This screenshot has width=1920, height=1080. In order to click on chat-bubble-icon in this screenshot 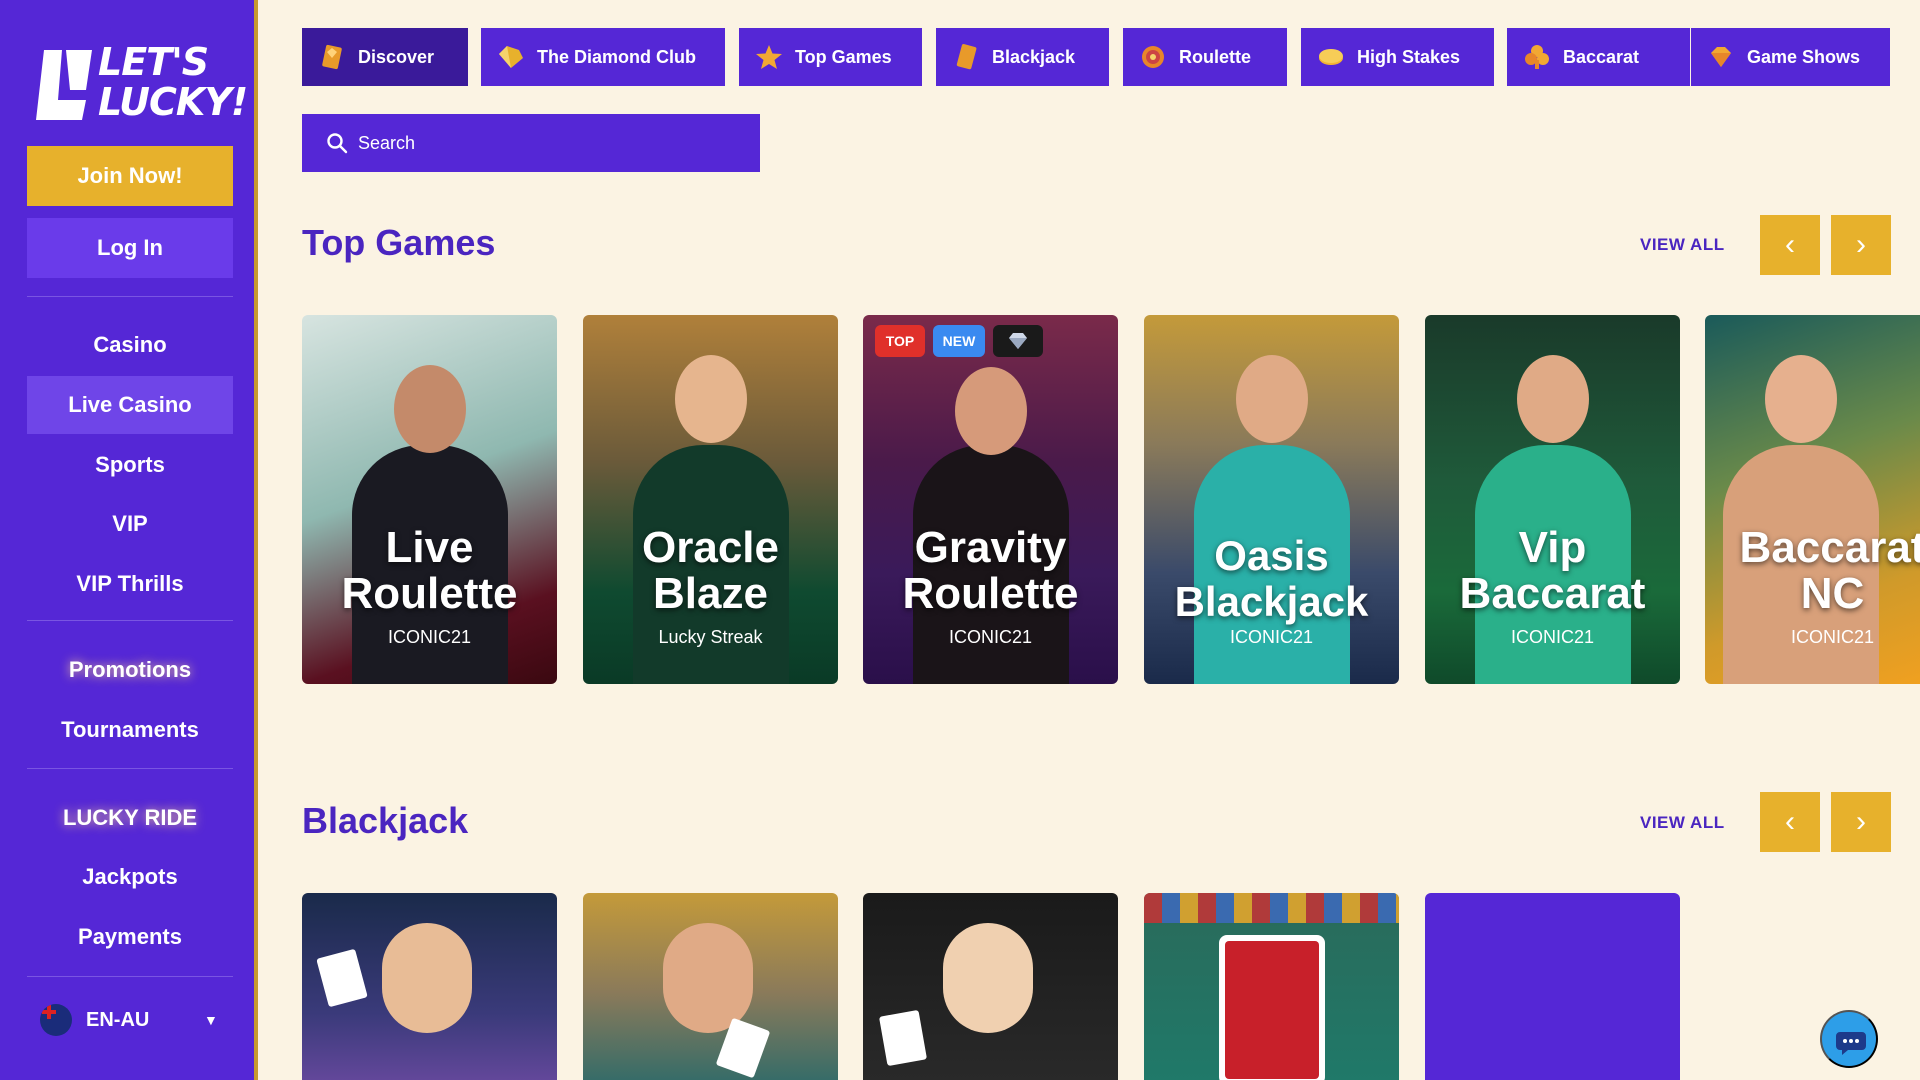, I will do `click(1851, 1043)`.